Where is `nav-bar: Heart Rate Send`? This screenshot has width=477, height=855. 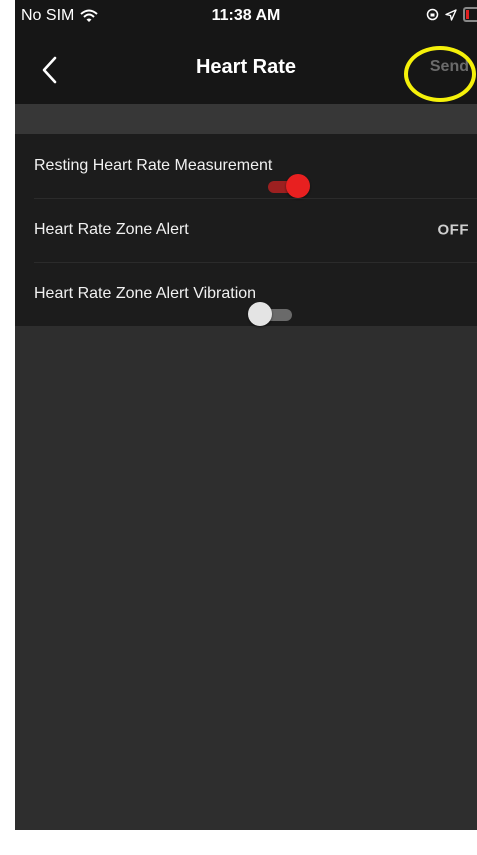
nav-bar: Heart Rate Send is located at coordinates (246, 69).